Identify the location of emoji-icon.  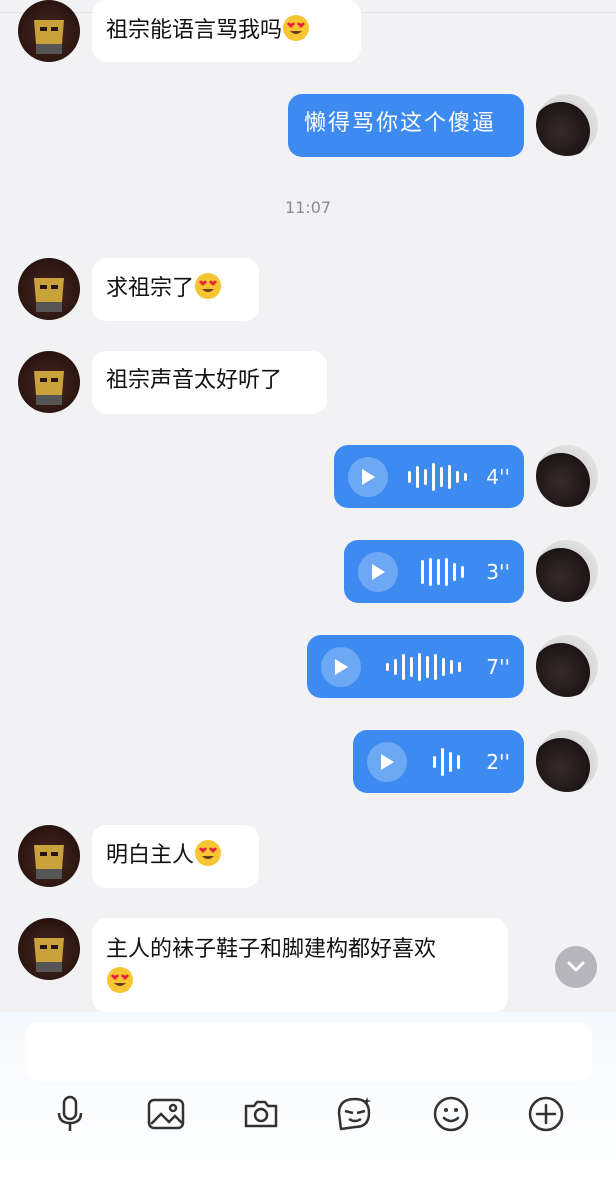
(451, 1114).